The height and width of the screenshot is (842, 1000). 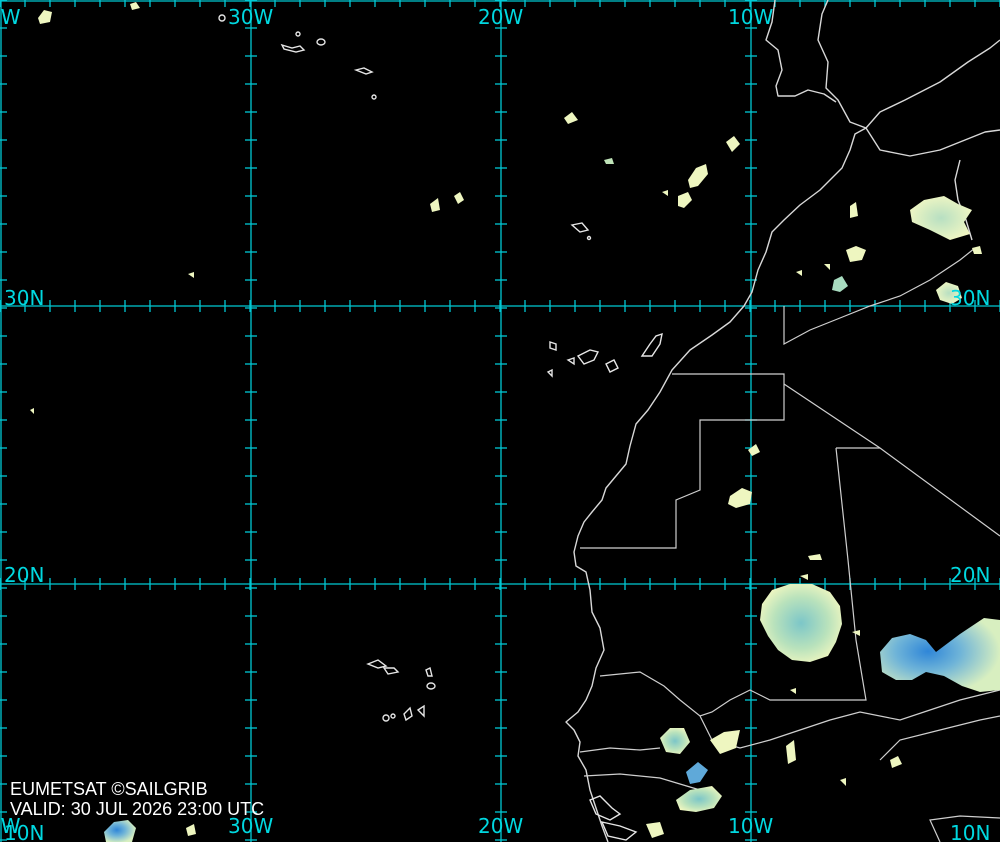 What do you see at coordinates (970, 298) in the screenshot?
I see `lat-label-right: 30N` at bounding box center [970, 298].